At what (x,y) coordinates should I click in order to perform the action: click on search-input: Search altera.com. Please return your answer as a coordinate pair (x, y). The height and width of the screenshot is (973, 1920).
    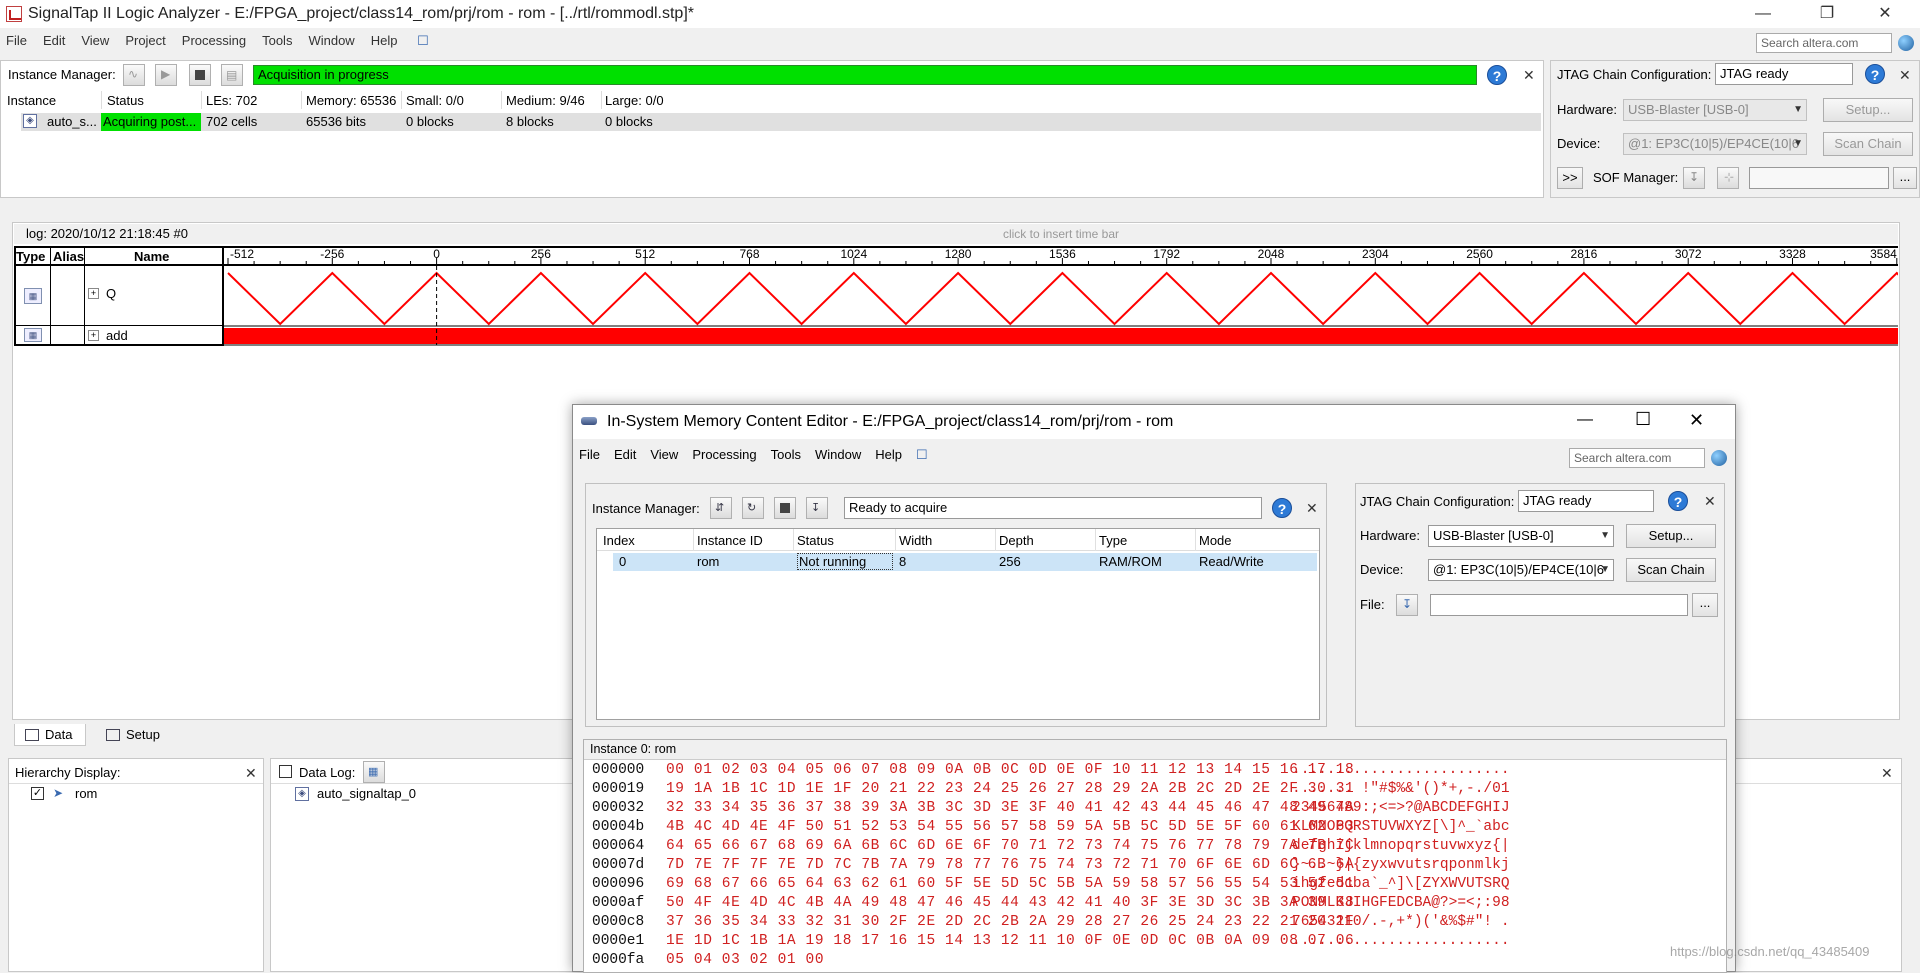
    Looking at the image, I should click on (1824, 43).